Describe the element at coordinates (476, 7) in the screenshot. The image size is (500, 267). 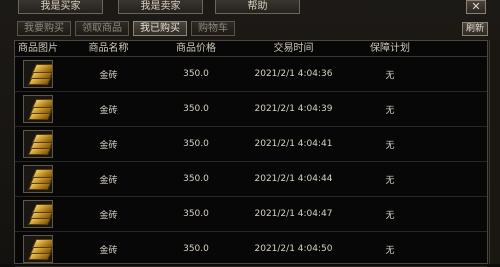
I see `close-button: ✕` at that location.